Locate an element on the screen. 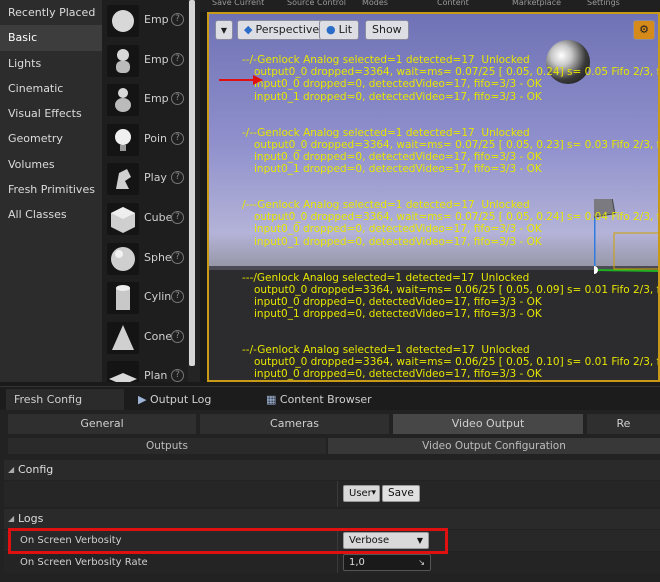 This screenshot has width=660, height=582. category-4: Visual Effects is located at coordinates (51, 113).